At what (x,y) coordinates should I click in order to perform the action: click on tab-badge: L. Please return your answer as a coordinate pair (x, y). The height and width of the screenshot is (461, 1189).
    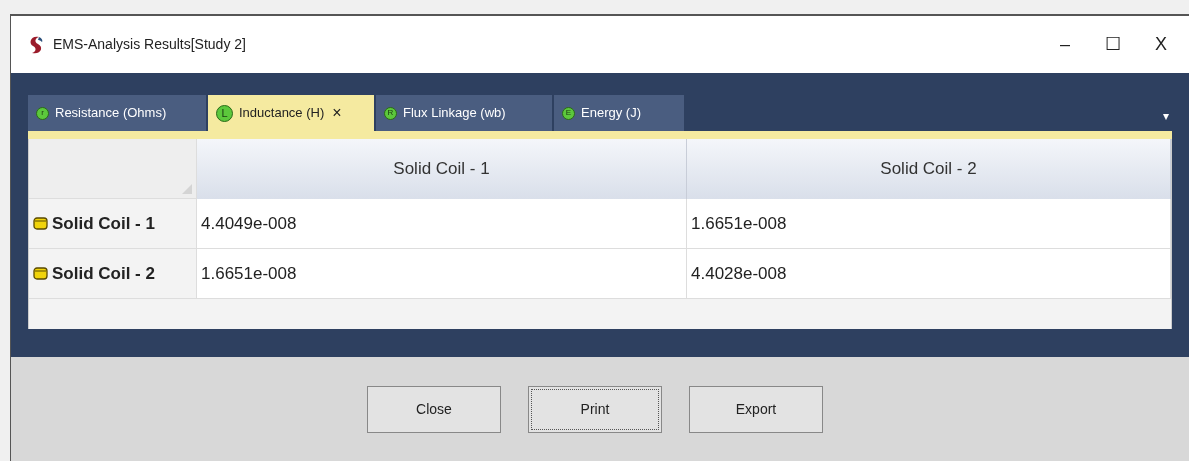
    Looking at the image, I should click on (224, 113).